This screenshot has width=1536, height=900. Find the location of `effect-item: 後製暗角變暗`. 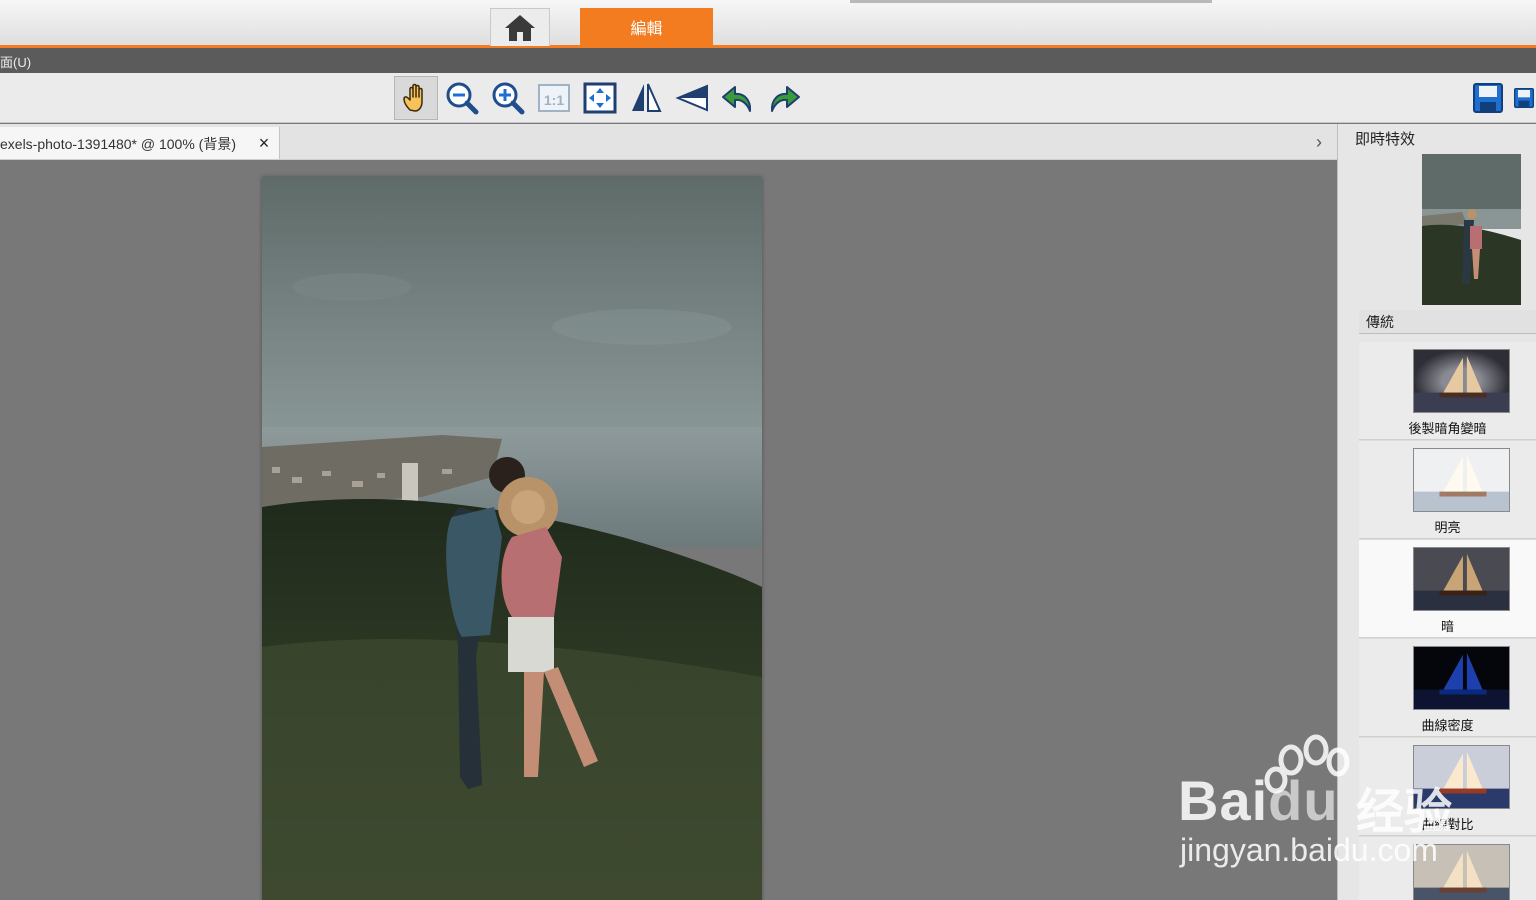

effect-item: 後製暗角變暗 is located at coordinates (1447, 391).